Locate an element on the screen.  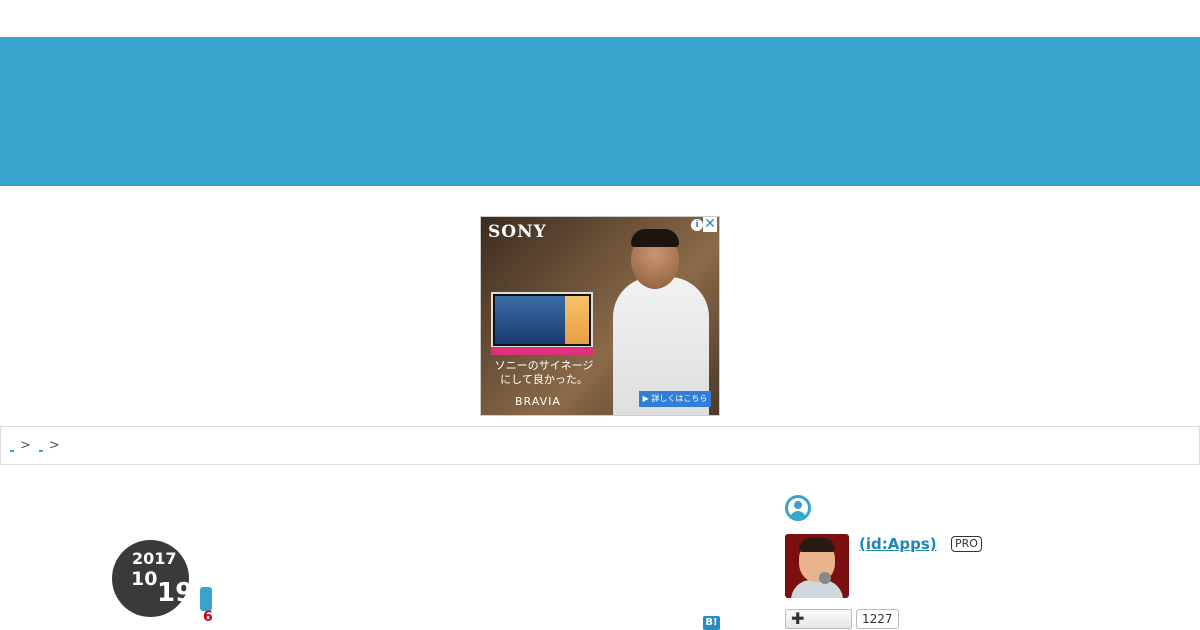
ad-tv-bar is located at coordinates (542, 351).